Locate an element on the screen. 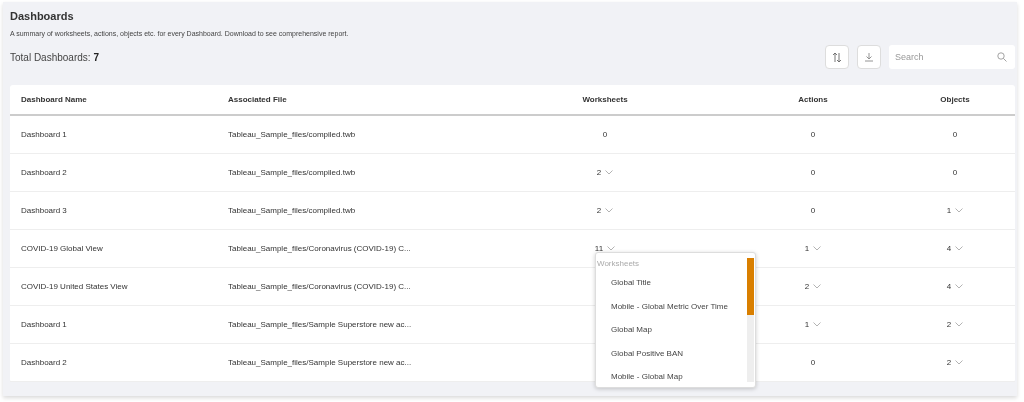 The height and width of the screenshot is (402, 1024). dropdown-title: Worksheets is located at coordinates (618, 264).